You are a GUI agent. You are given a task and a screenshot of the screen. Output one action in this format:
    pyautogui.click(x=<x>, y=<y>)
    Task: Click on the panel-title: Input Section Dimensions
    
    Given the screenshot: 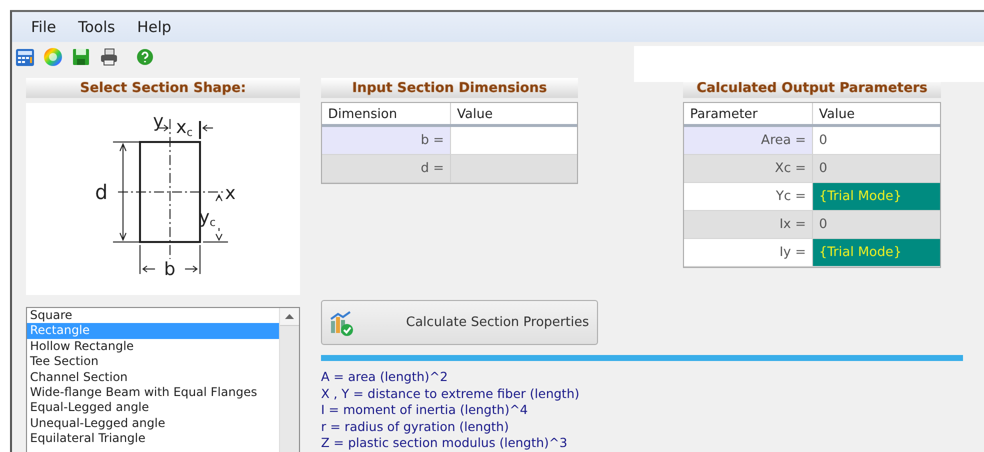 What is the action you would take?
    pyautogui.click(x=449, y=88)
    